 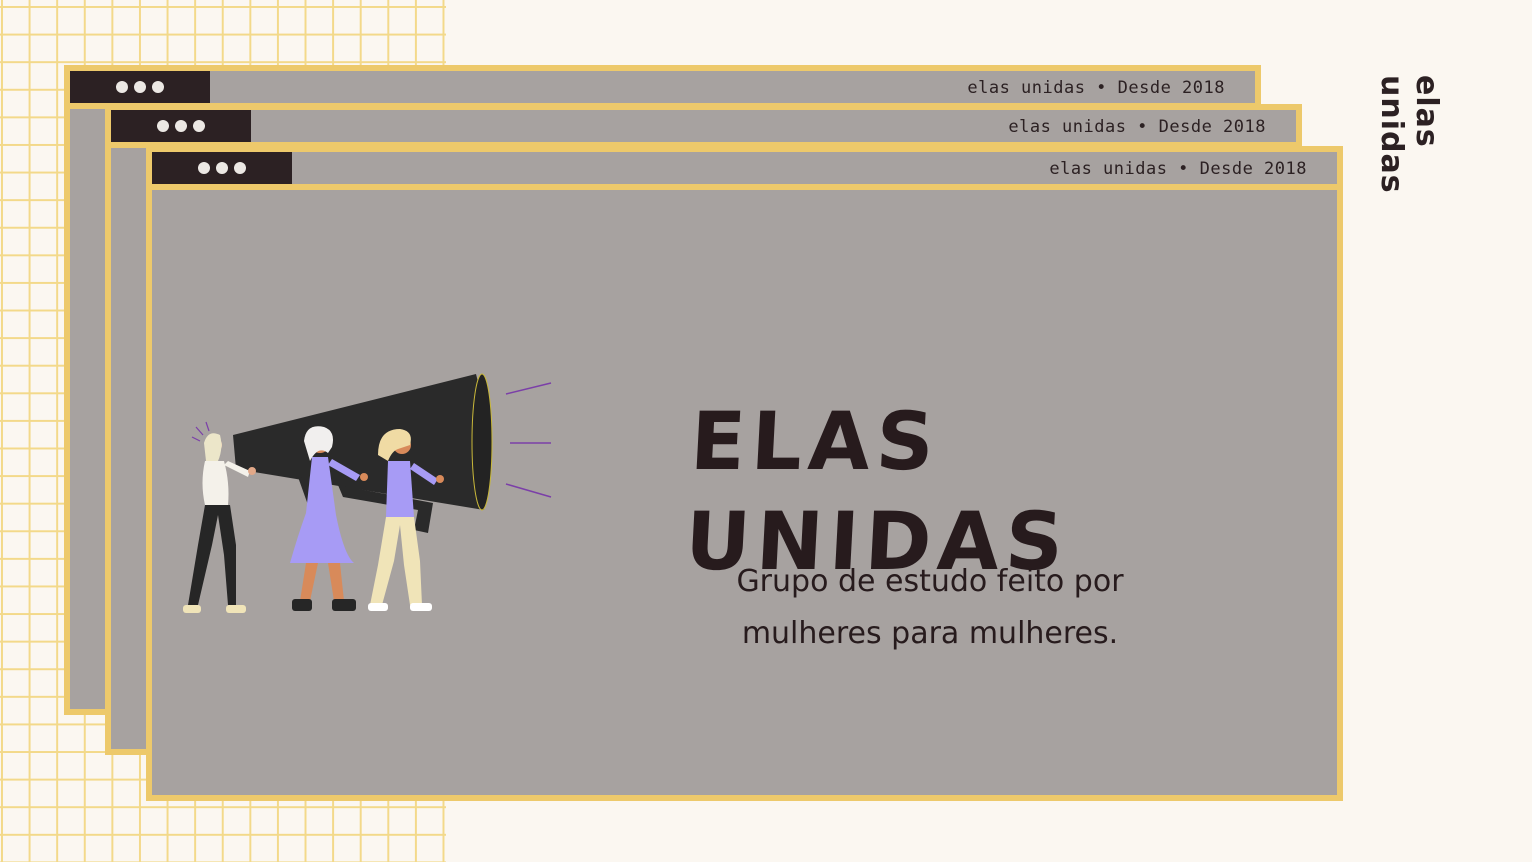 What do you see at coordinates (367, 493) in the screenshot?
I see `megaphone-illustration` at bounding box center [367, 493].